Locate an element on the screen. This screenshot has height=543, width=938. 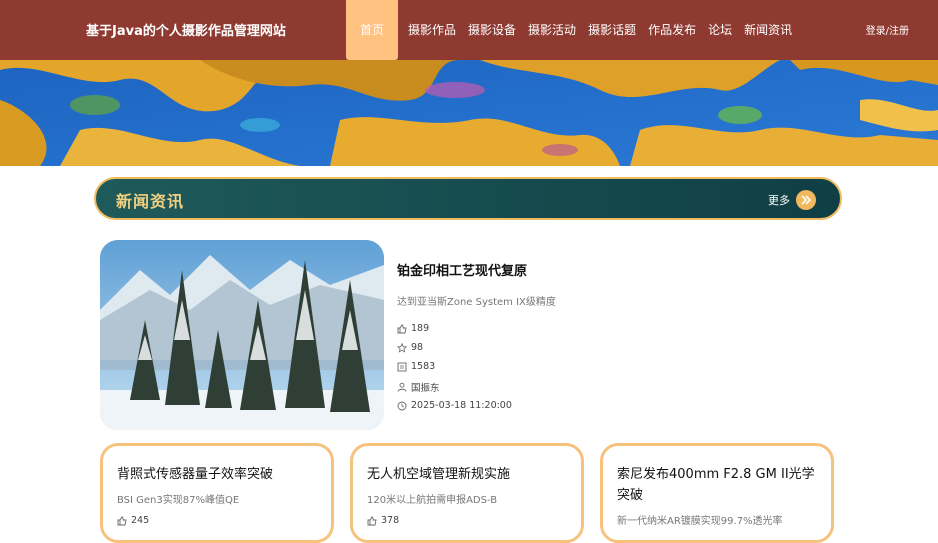
likes-count: 378 is located at coordinates (390, 520).